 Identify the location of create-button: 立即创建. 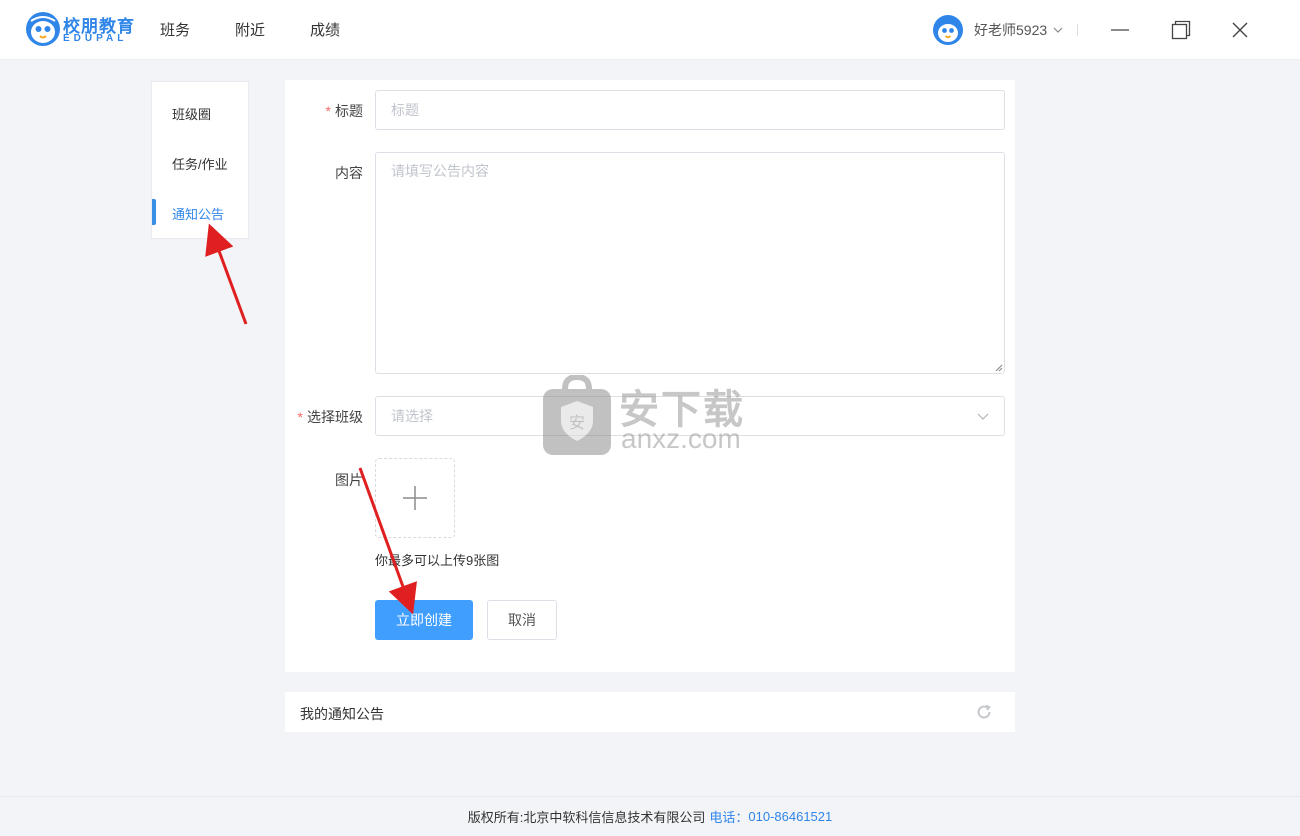
(424, 620).